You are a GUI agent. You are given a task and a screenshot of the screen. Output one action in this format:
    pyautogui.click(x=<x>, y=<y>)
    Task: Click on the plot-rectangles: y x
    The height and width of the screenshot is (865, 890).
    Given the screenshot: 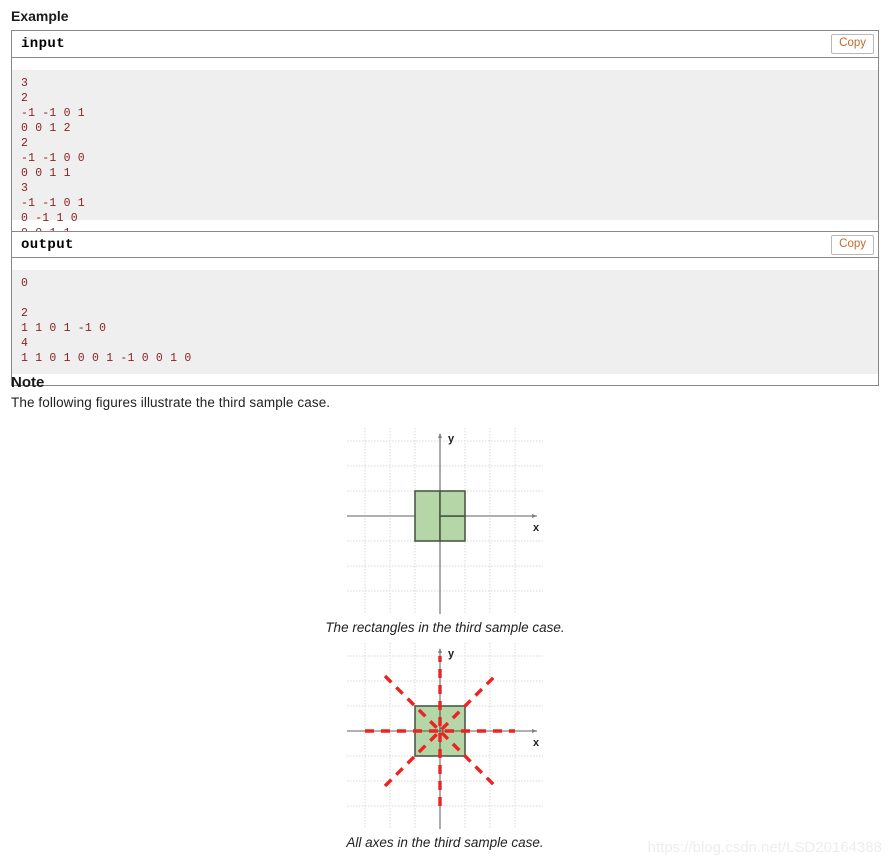 What is the action you would take?
    pyautogui.click(x=445, y=521)
    